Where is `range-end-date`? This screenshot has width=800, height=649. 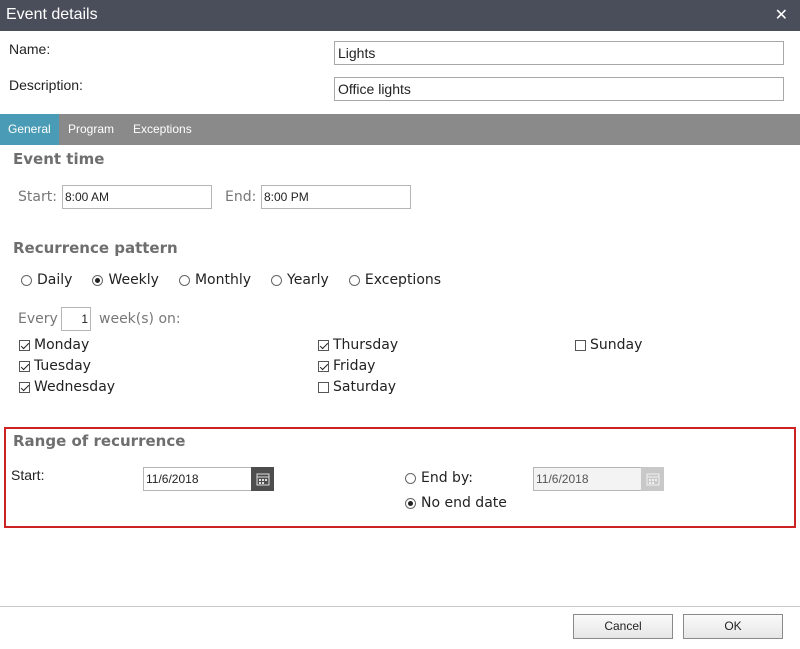
range-end-date is located at coordinates (598, 479).